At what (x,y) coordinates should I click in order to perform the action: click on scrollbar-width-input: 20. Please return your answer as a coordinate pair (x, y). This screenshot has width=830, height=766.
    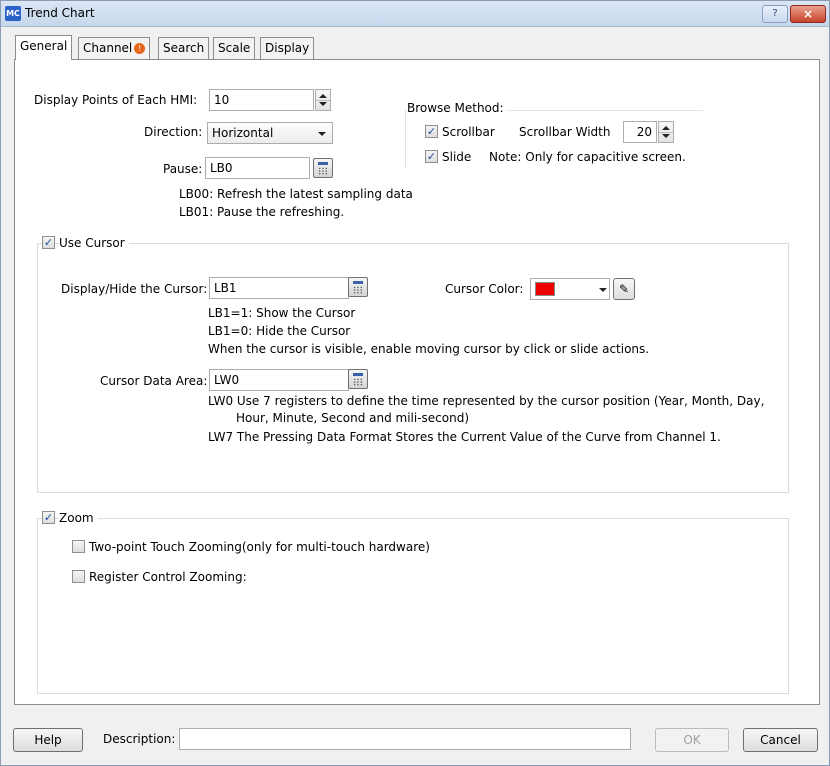
    Looking at the image, I should click on (640, 132).